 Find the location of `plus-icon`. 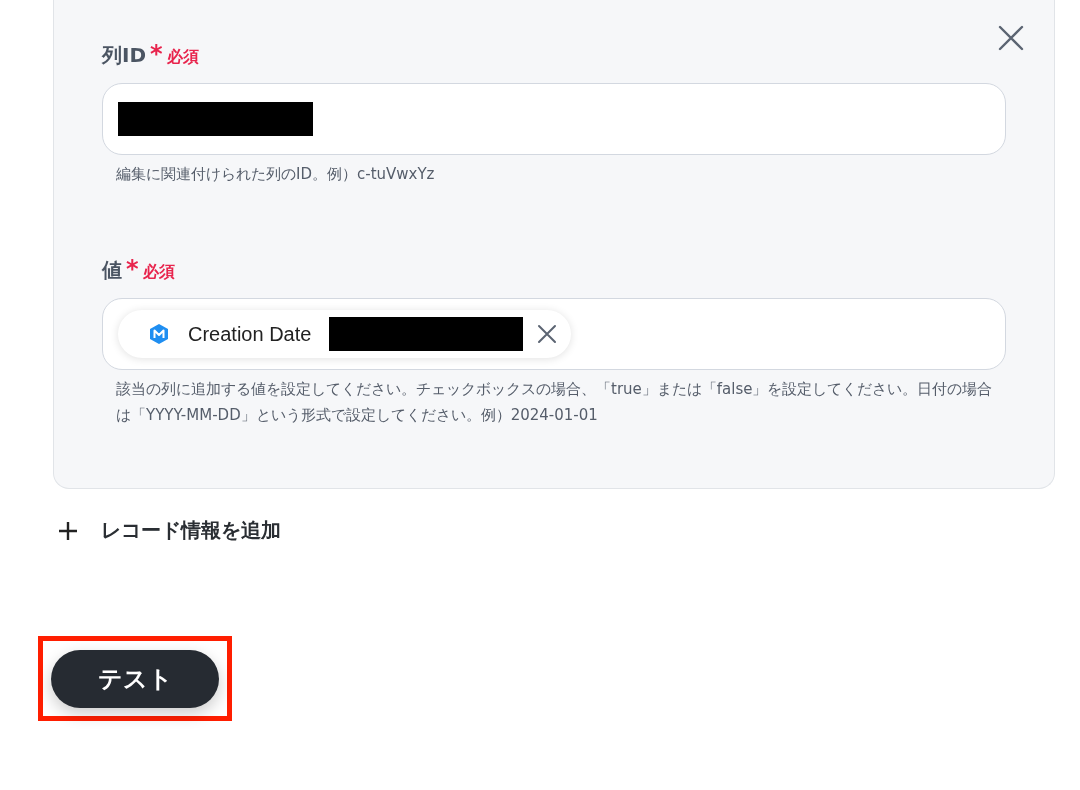

plus-icon is located at coordinates (68, 530).